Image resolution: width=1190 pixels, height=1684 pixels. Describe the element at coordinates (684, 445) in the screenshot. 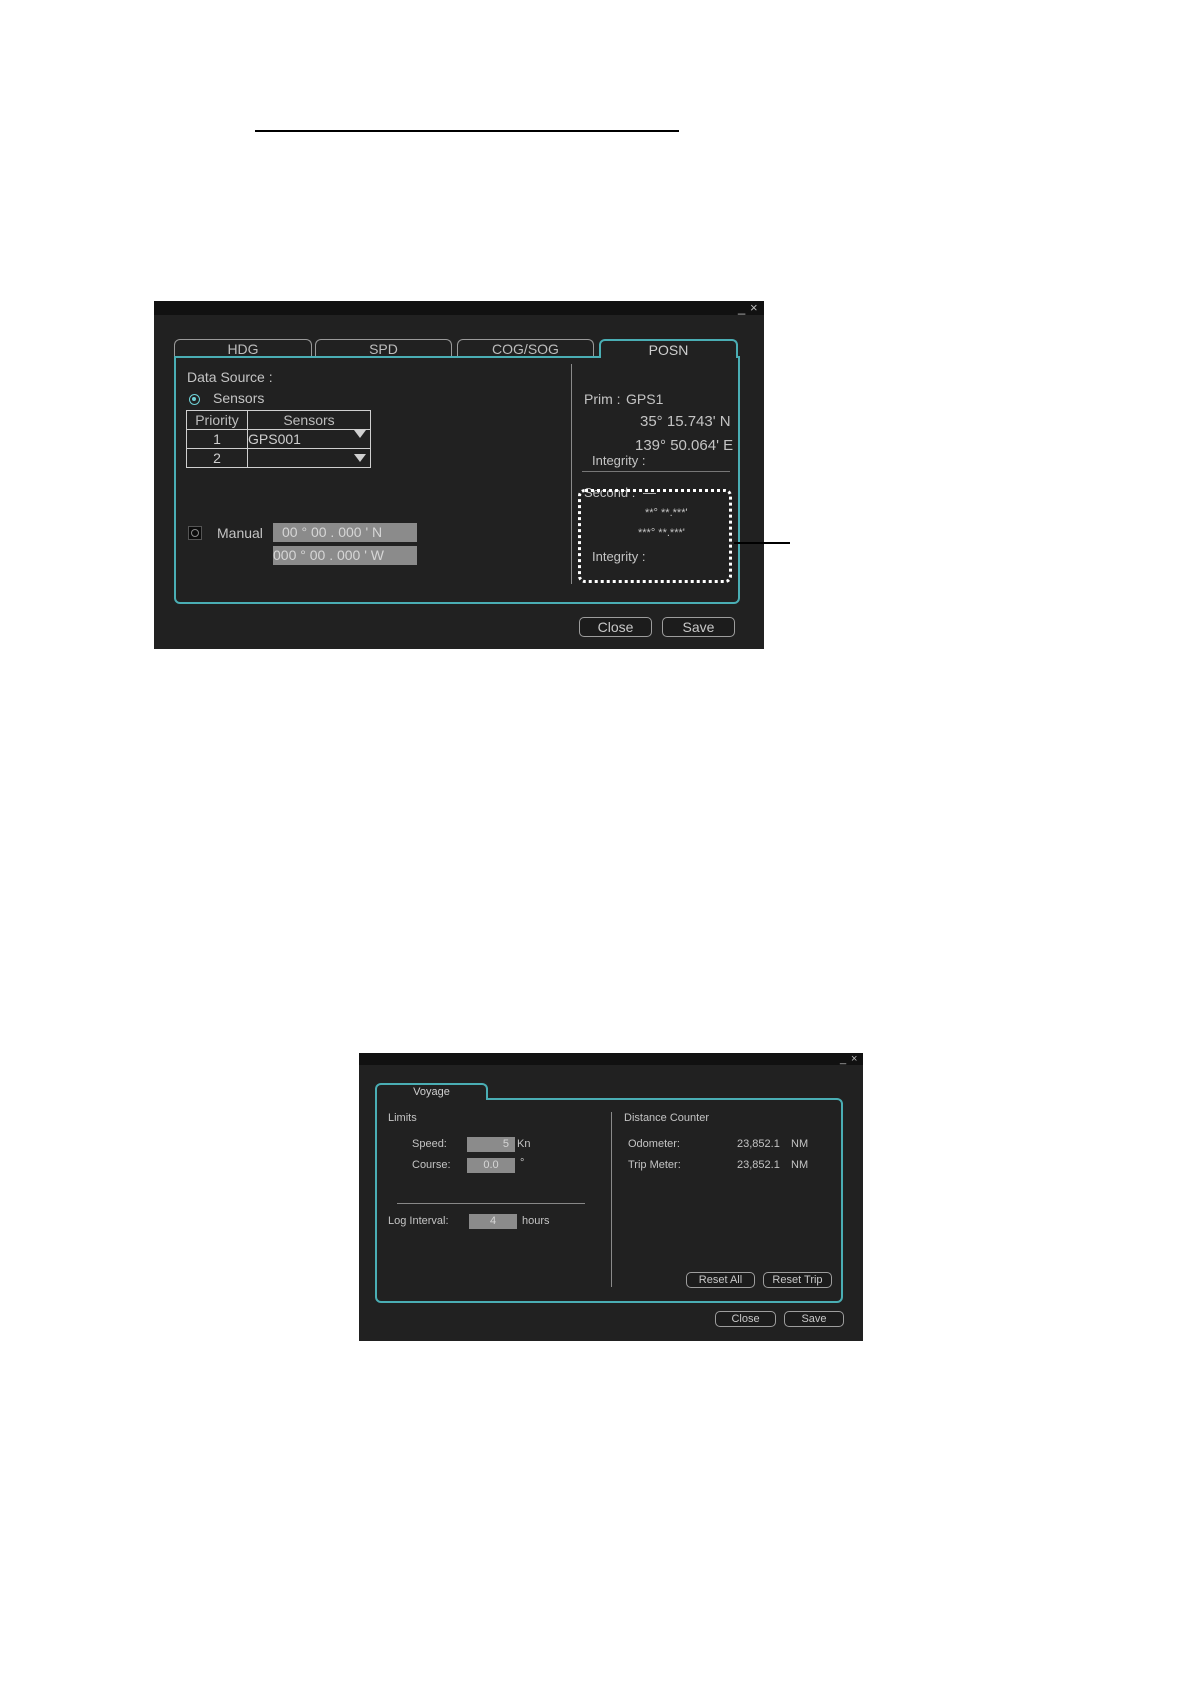

I see `prim-longitude: 139° 50.064' E` at that location.